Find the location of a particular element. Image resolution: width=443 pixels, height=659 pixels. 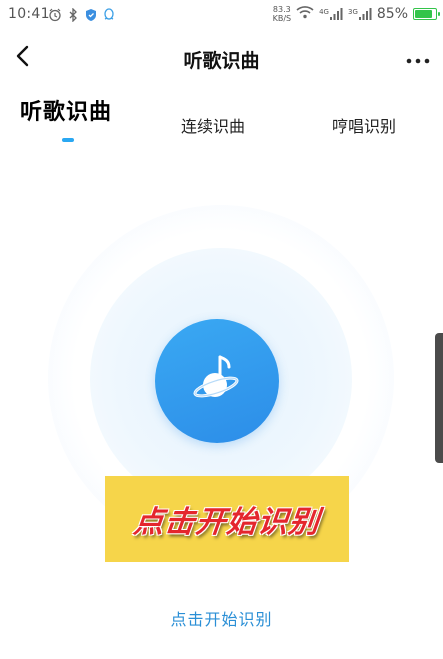

signal-icon-2: 3G is located at coordinates (359, 13).